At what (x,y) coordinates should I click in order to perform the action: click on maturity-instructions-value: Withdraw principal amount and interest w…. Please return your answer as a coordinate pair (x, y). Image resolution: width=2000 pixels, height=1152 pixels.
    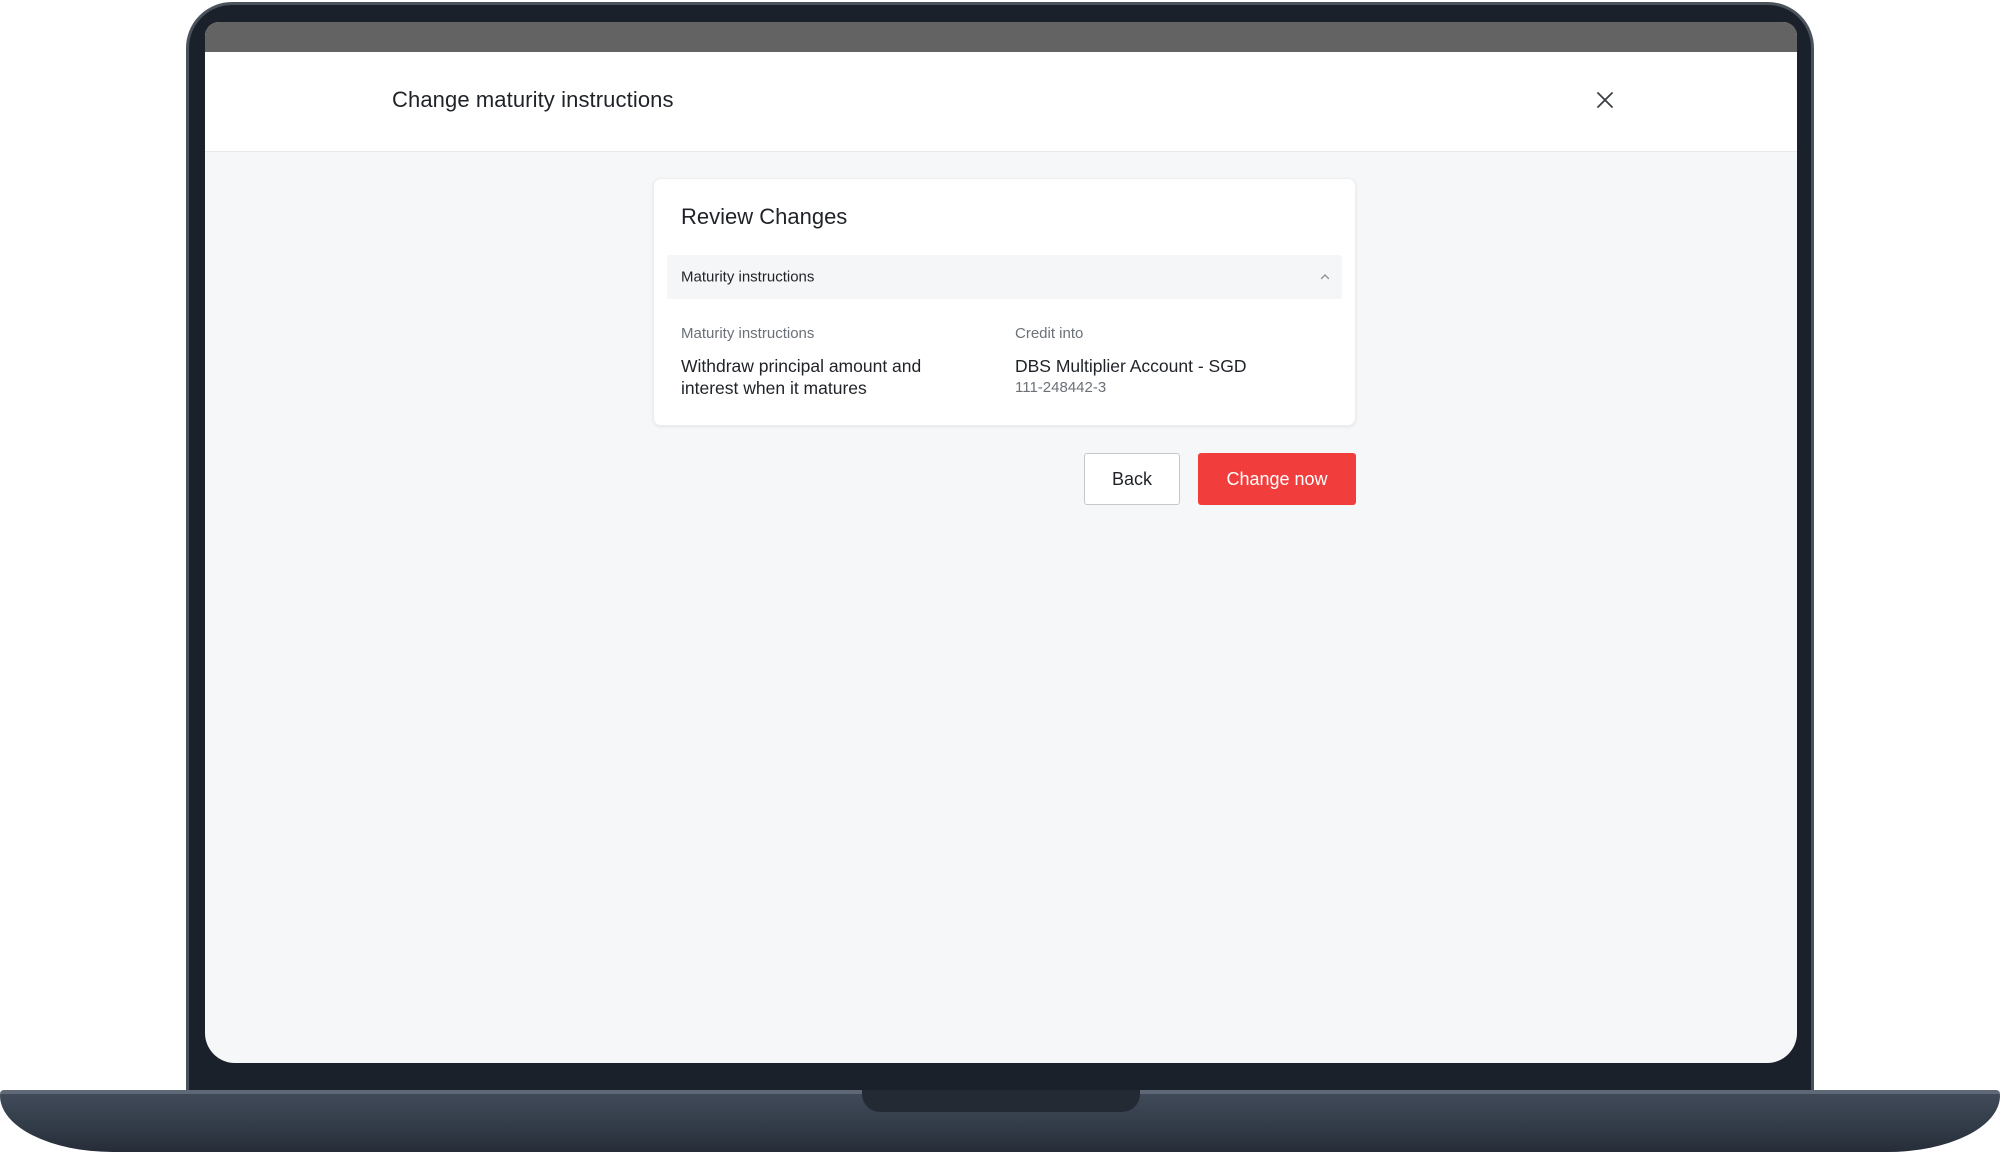
    Looking at the image, I should click on (801, 377).